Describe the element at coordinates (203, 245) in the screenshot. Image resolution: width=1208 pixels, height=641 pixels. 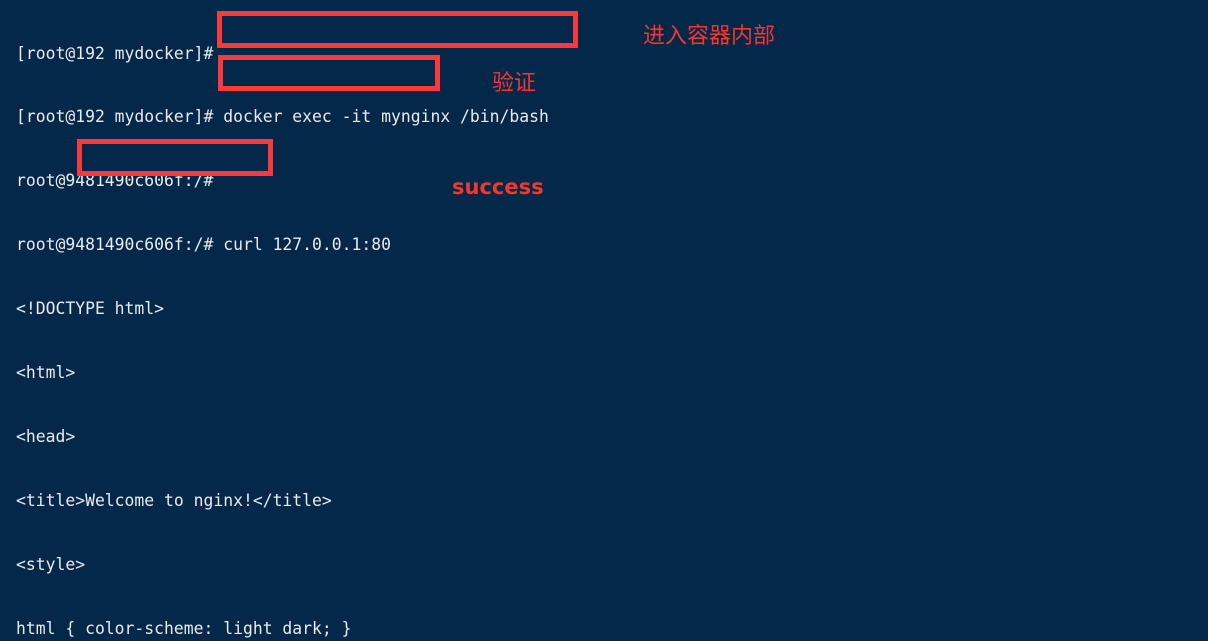
I see `terminal-line: root@9481490c606f:/# curl 127.0.0.1:80` at that location.